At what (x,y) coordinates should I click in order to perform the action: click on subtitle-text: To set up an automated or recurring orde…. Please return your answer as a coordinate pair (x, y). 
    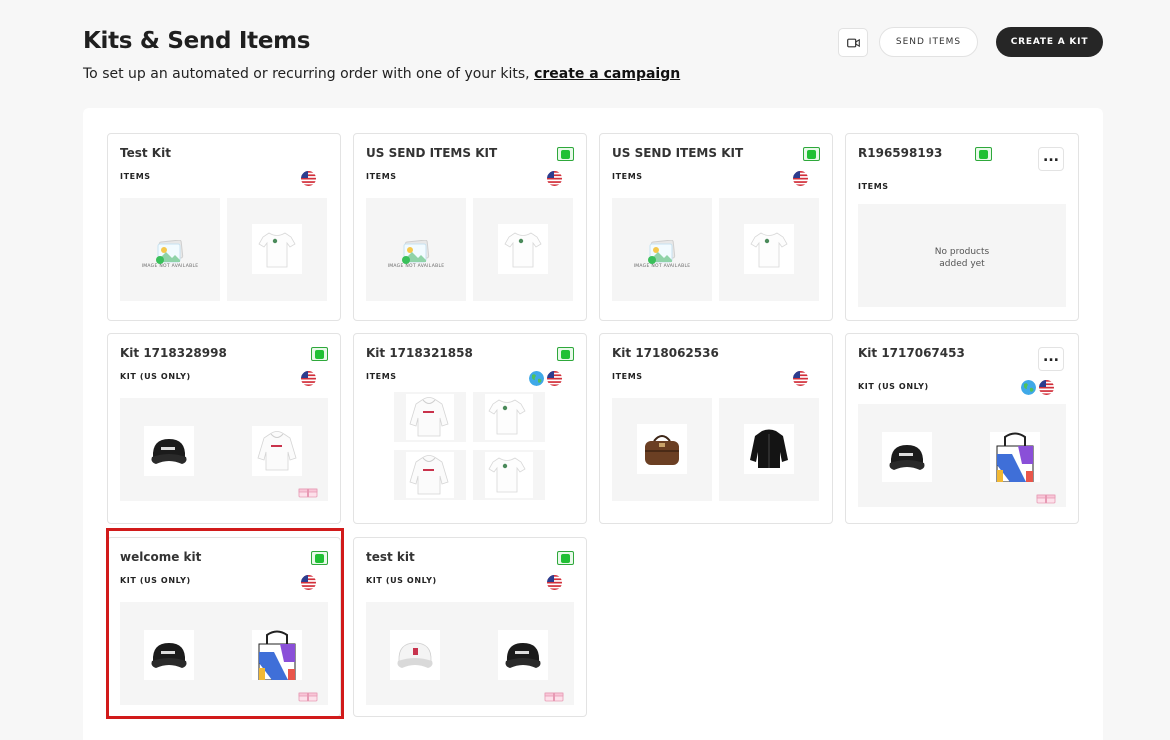
    Looking at the image, I should click on (309, 74).